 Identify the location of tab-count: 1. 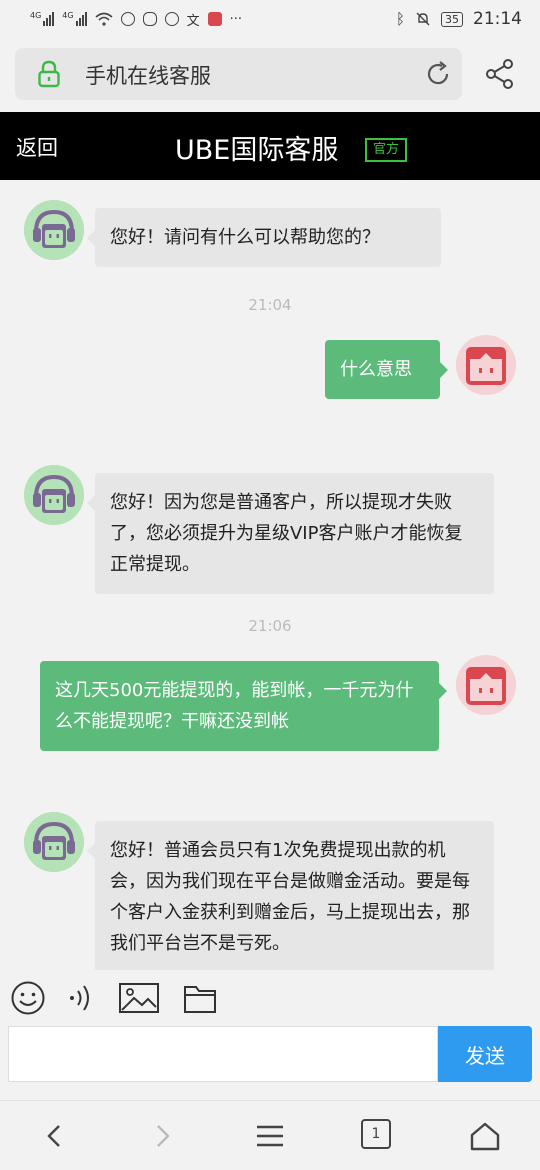
(376, 1134).